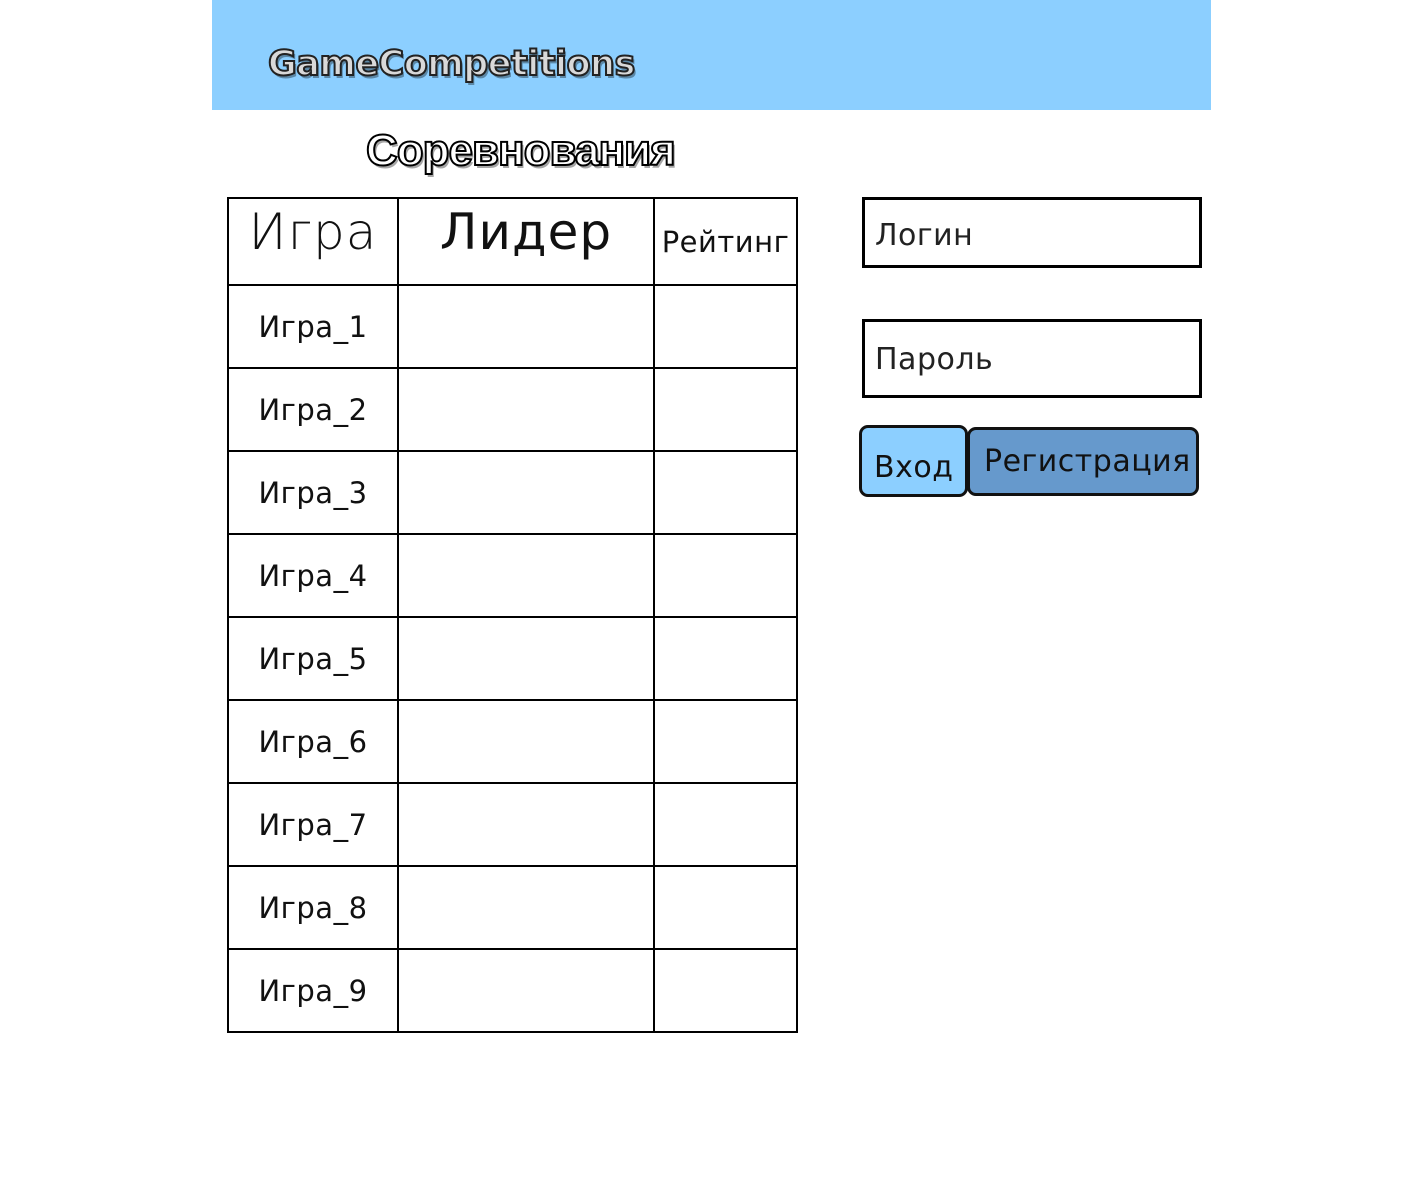 The height and width of the screenshot is (1200, 1420). What do you see at coordinates (1087, 461) in the screenshot?
I see `register-button-label: Регистрация` at bounding box center [1087, 461].